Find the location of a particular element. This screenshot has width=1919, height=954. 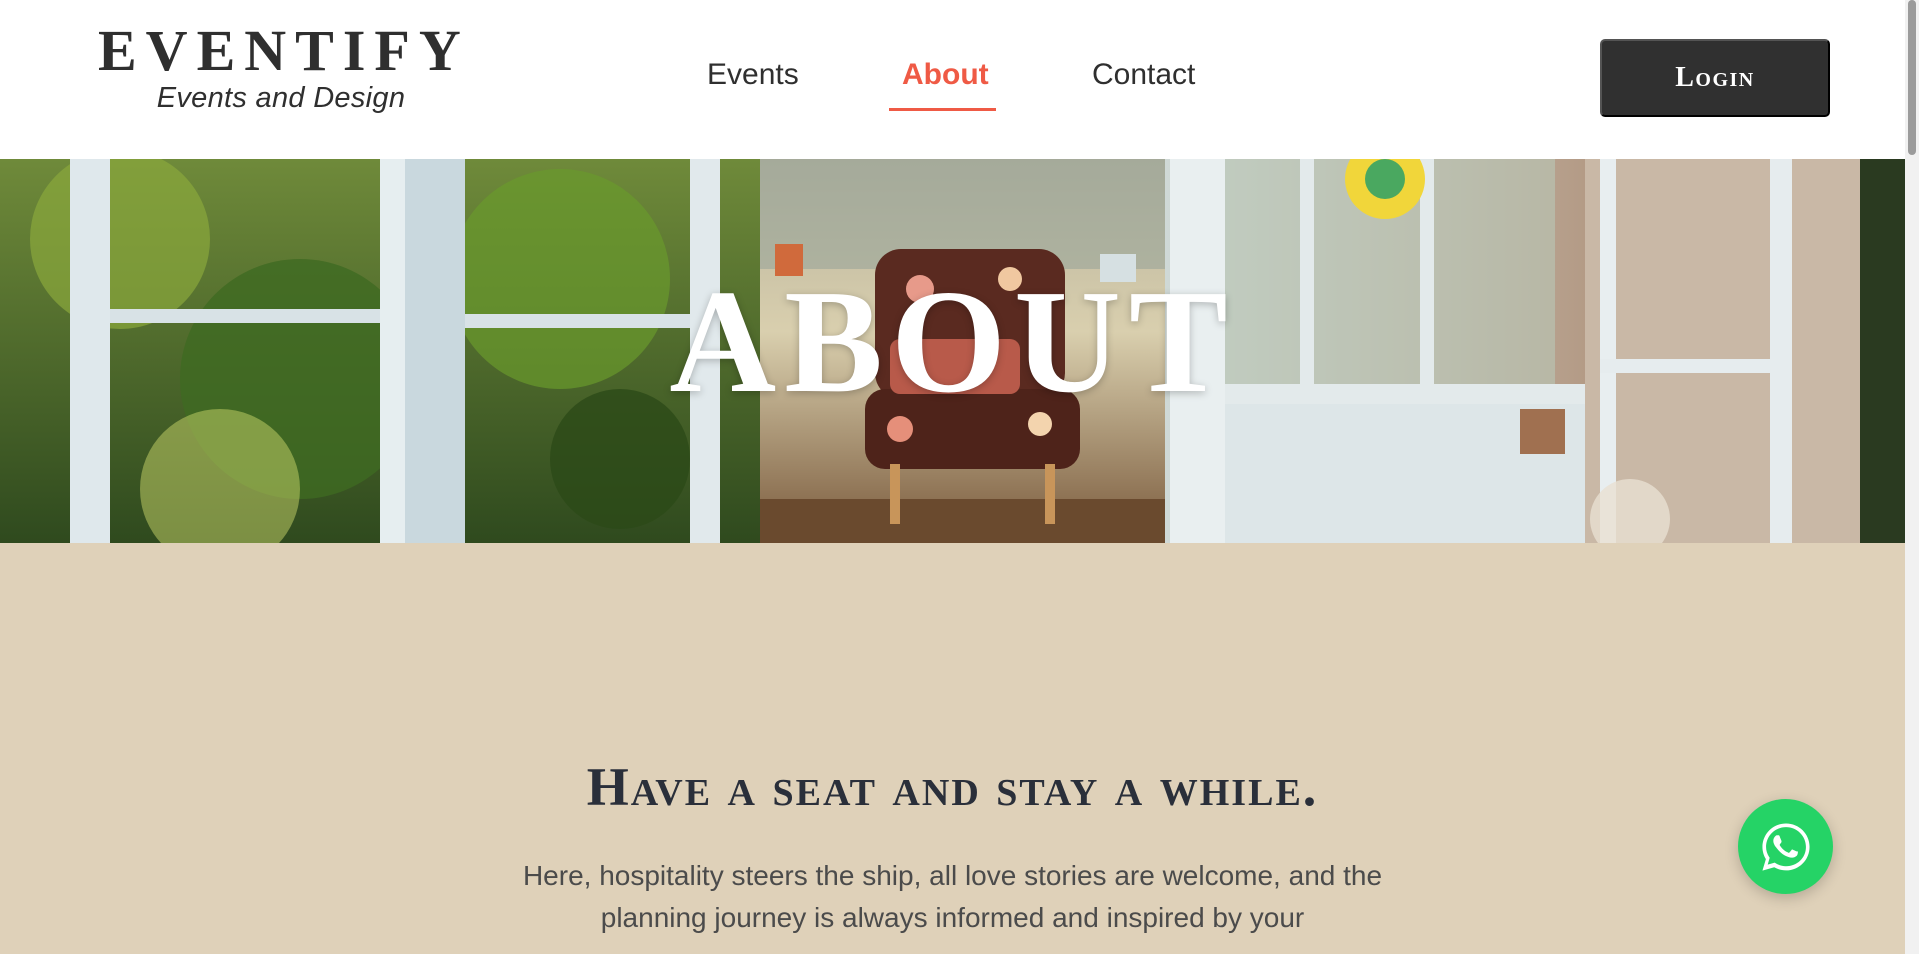

whatsapp-button is located at coordinates (1785, 846).